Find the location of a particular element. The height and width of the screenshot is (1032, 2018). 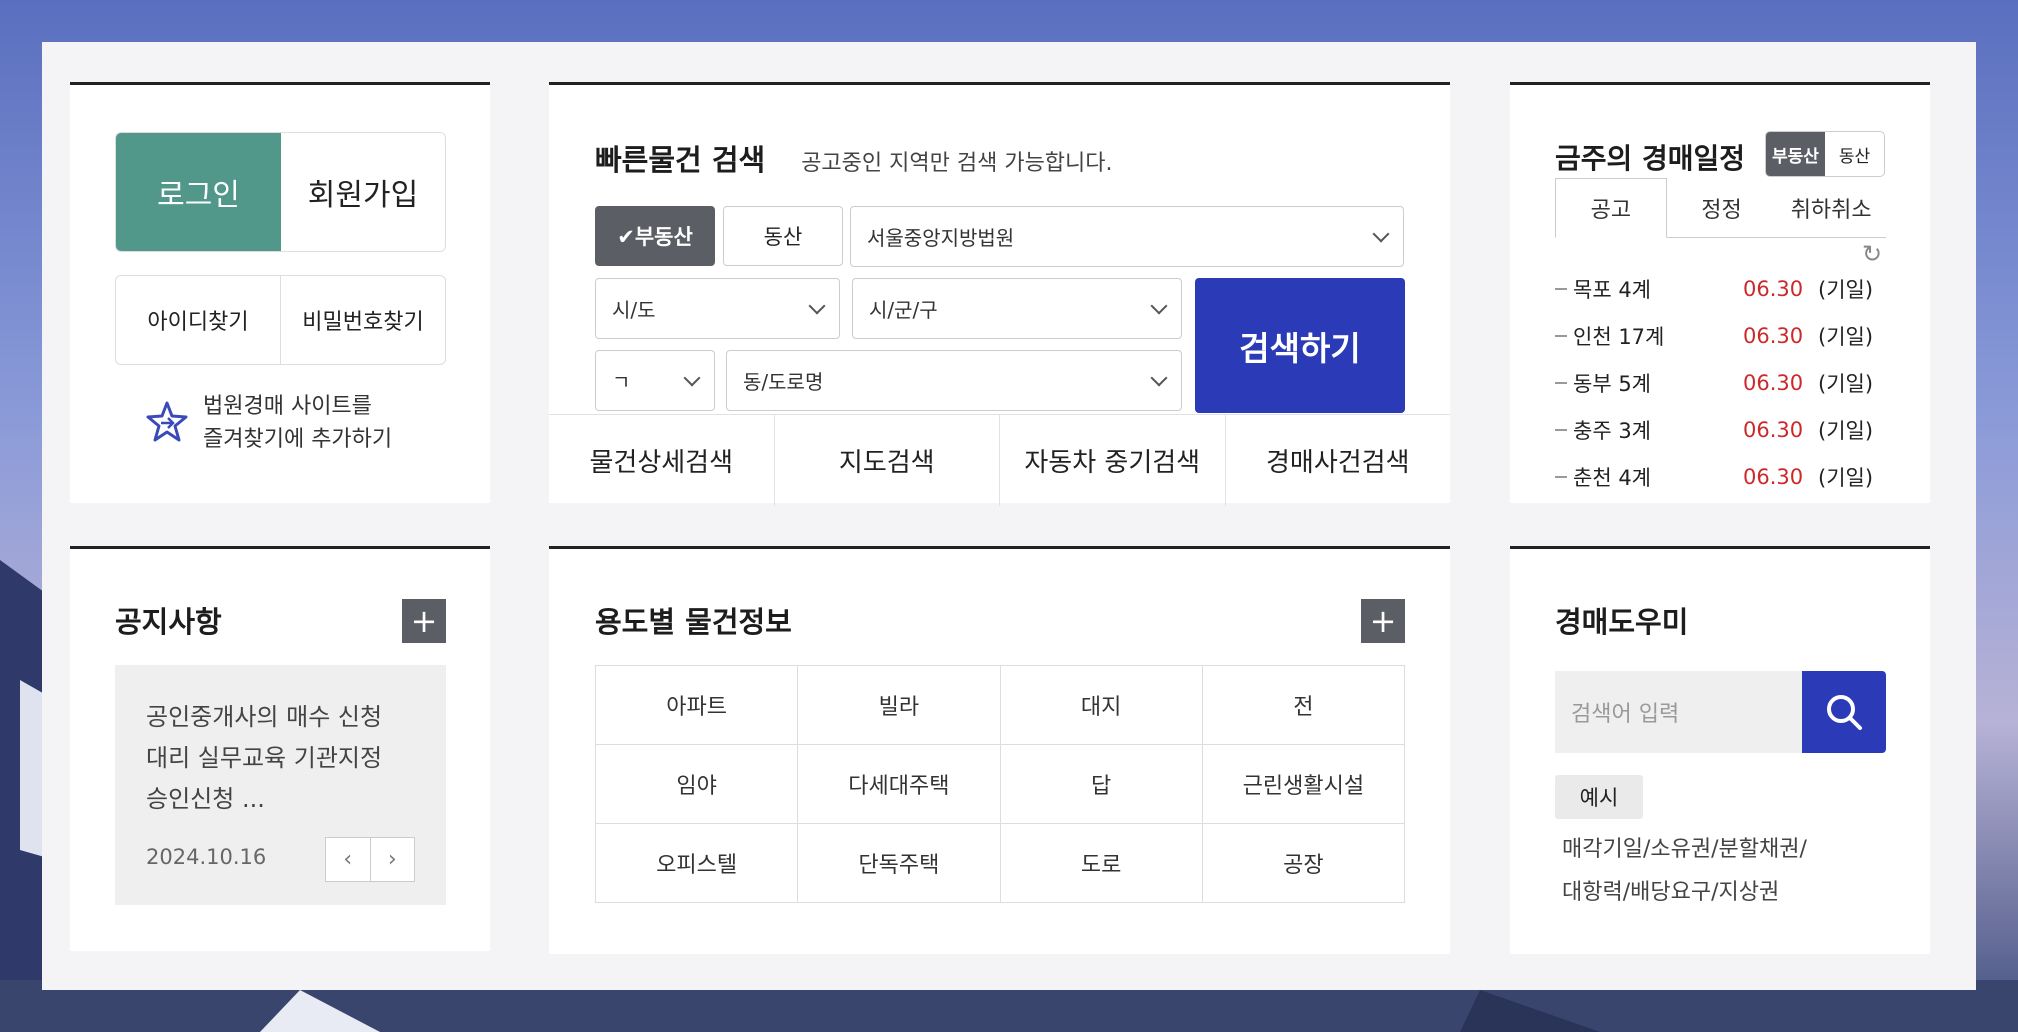

notice-more-button: + is located at coordinates (424, 621).